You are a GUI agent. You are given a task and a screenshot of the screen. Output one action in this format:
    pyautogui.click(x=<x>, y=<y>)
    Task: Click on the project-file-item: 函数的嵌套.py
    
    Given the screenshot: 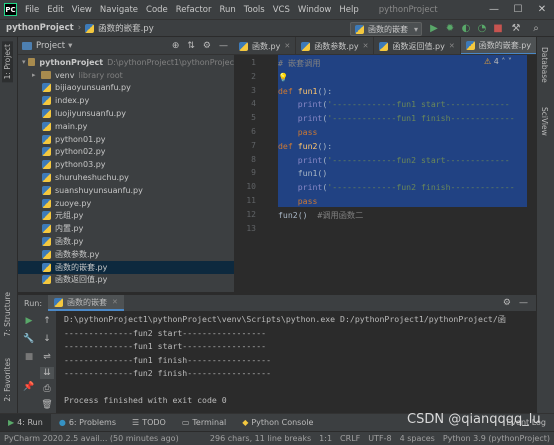 What is the action you would take?
    pyautogui.click(x=126, y=267)
    